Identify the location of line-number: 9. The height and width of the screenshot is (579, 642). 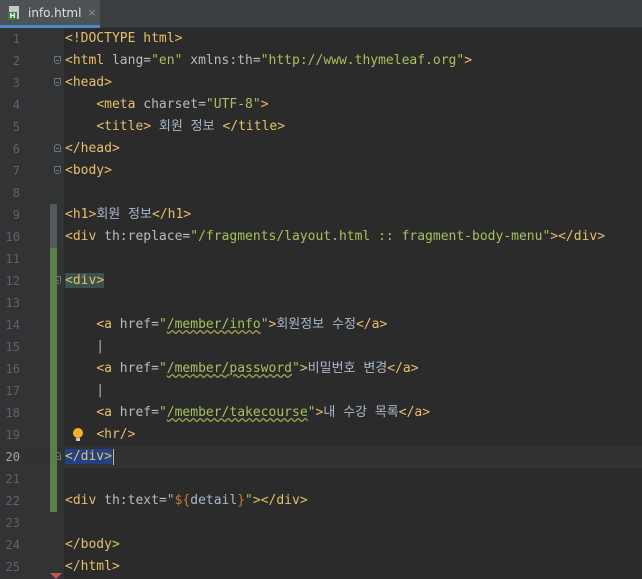
(16, 215).